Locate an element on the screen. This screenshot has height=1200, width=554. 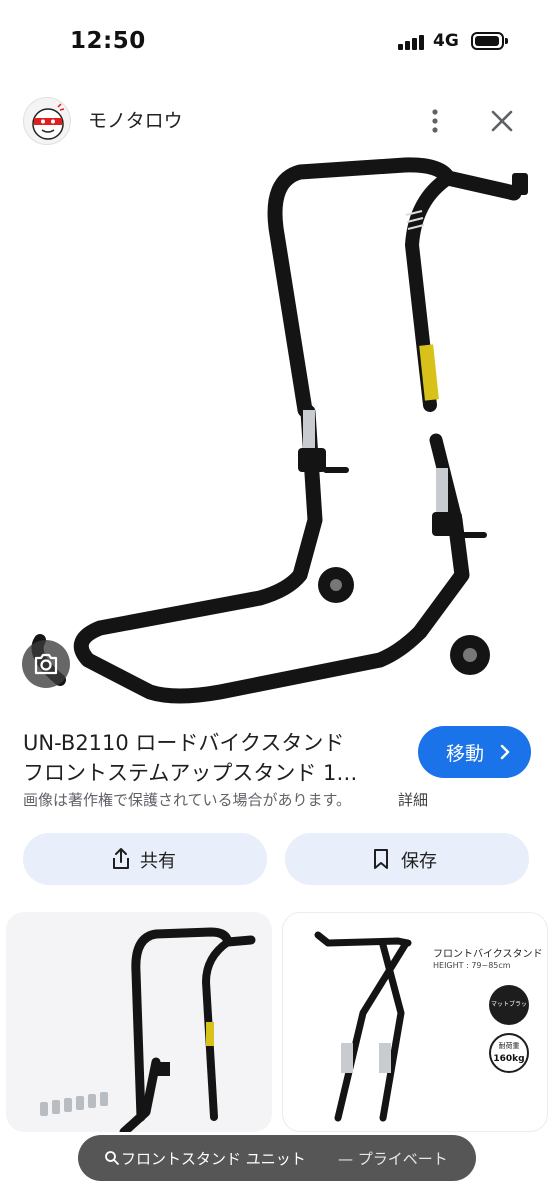
bookmark-icon is located at coordinates (381, 859).